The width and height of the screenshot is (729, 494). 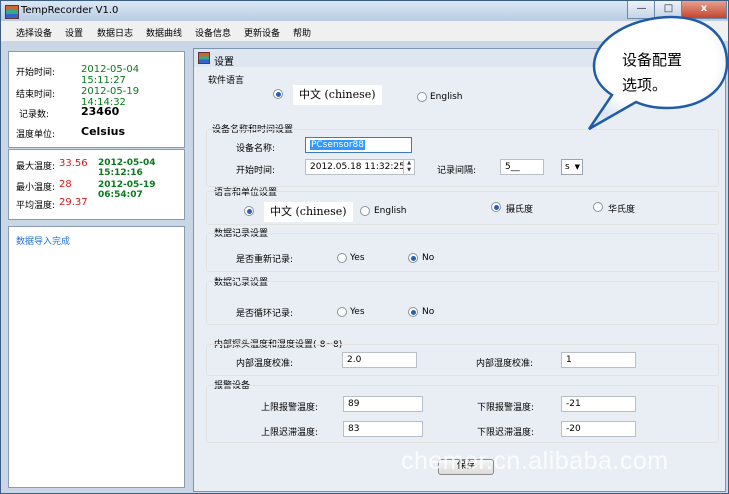 I want to click on temp-calibration-label: 内部温度校准:, so click(x=265, y=364).